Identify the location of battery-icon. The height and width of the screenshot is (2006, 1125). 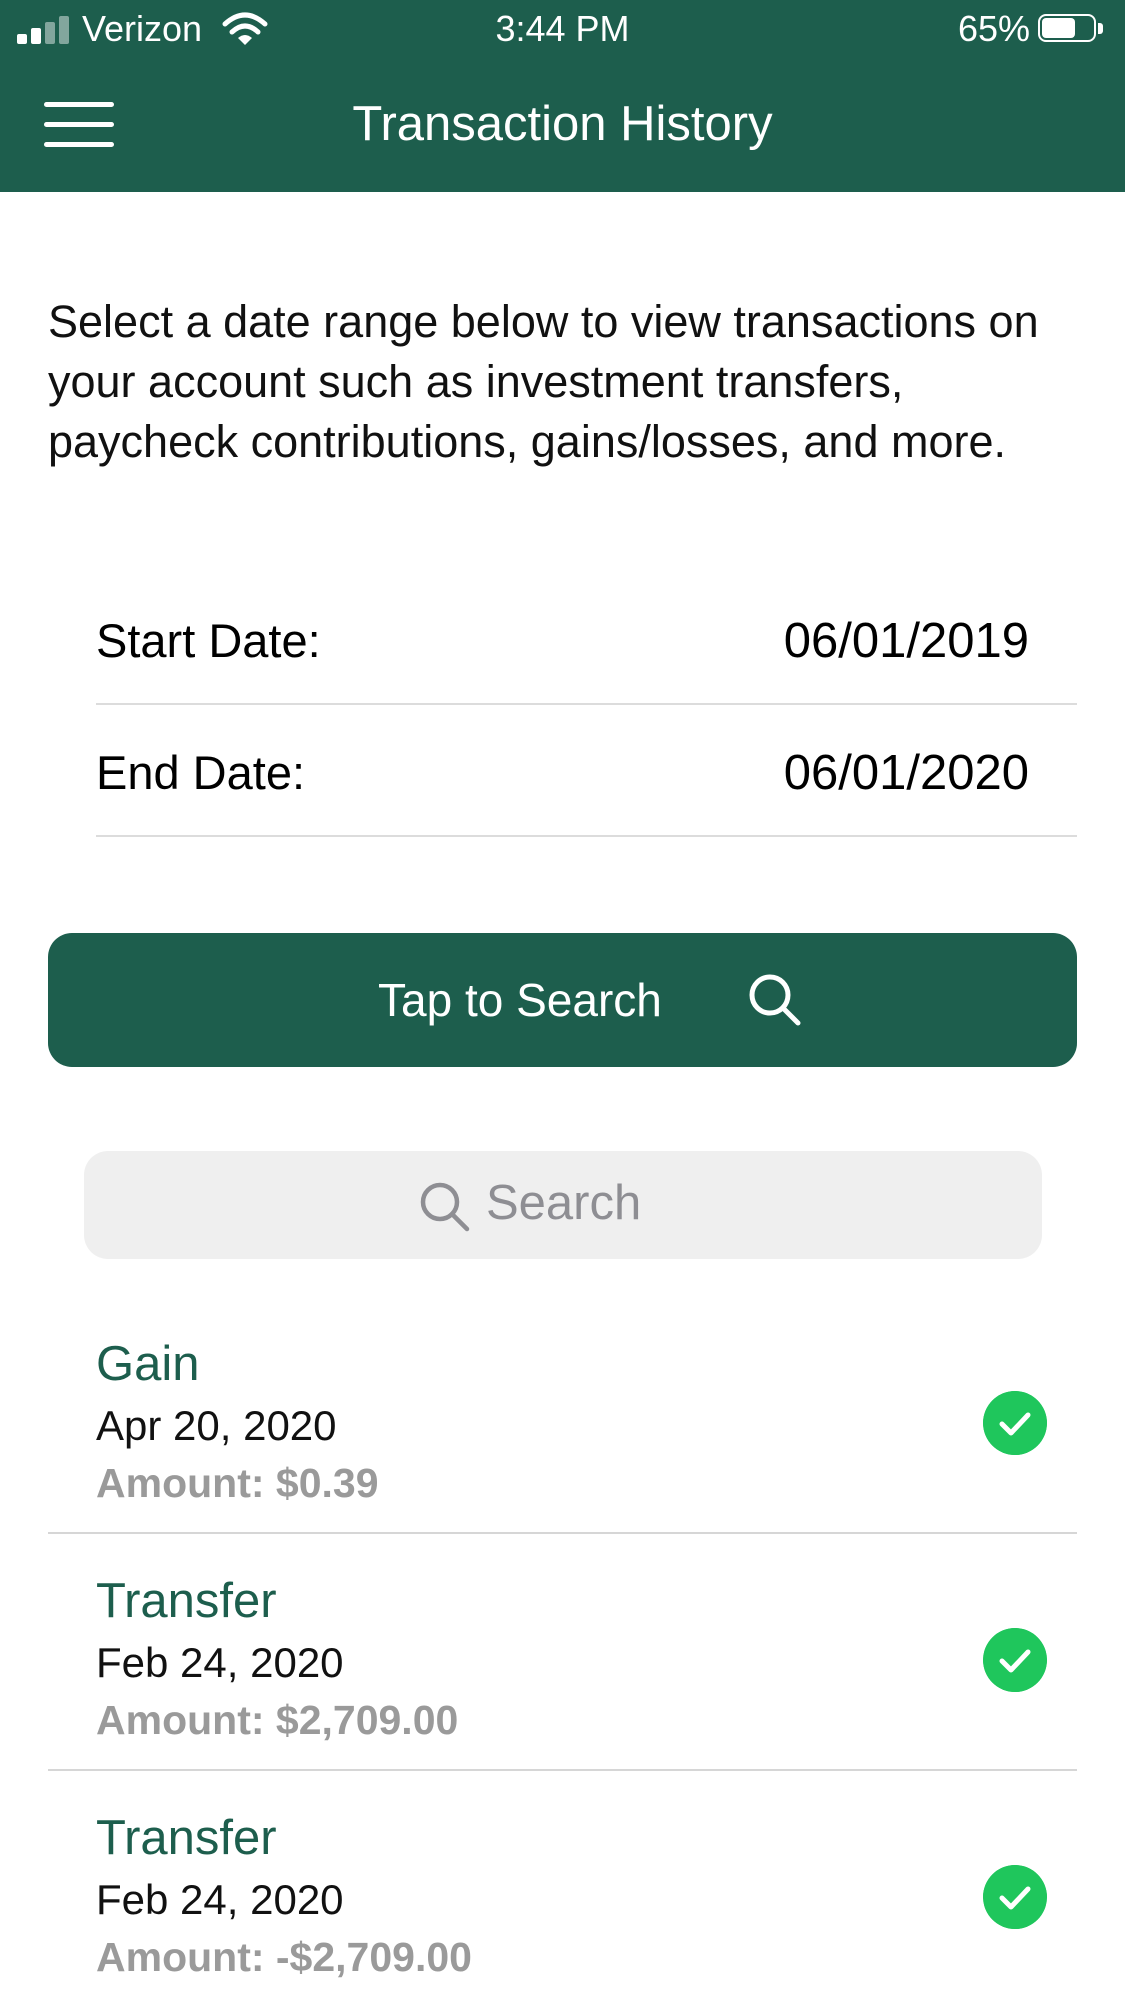
(1073, 30).